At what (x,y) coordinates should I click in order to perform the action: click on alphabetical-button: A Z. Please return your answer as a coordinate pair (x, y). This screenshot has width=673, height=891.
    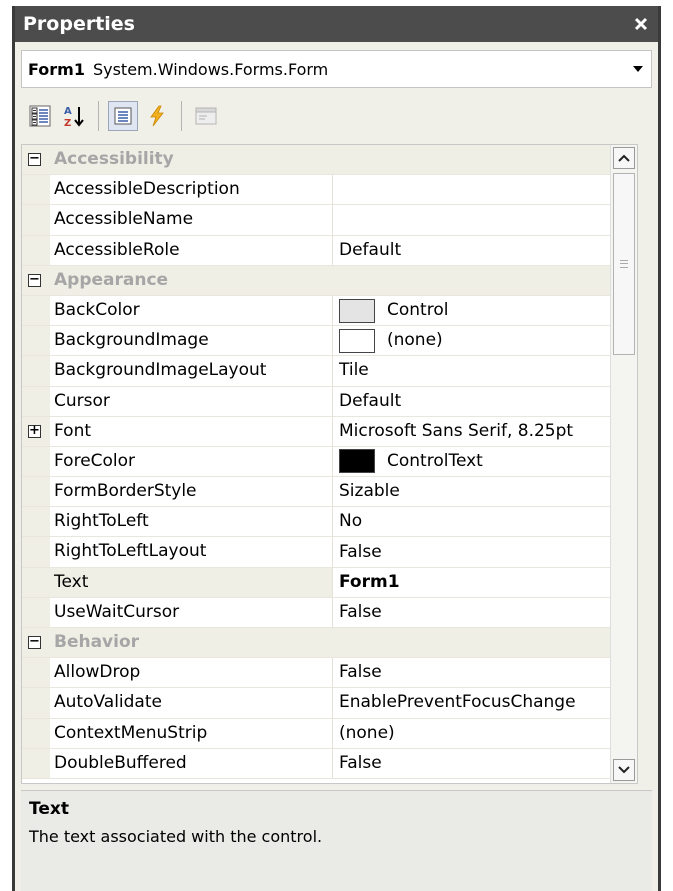
    Looking at the image, I should click on (74, 116).